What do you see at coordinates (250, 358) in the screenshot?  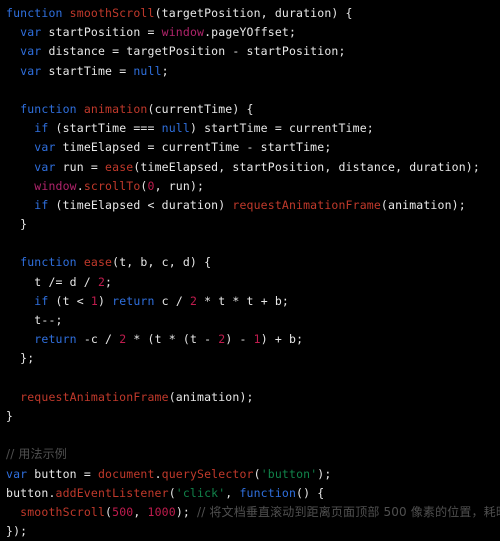 I see `code-line: };` at bounding box center [250, 358].